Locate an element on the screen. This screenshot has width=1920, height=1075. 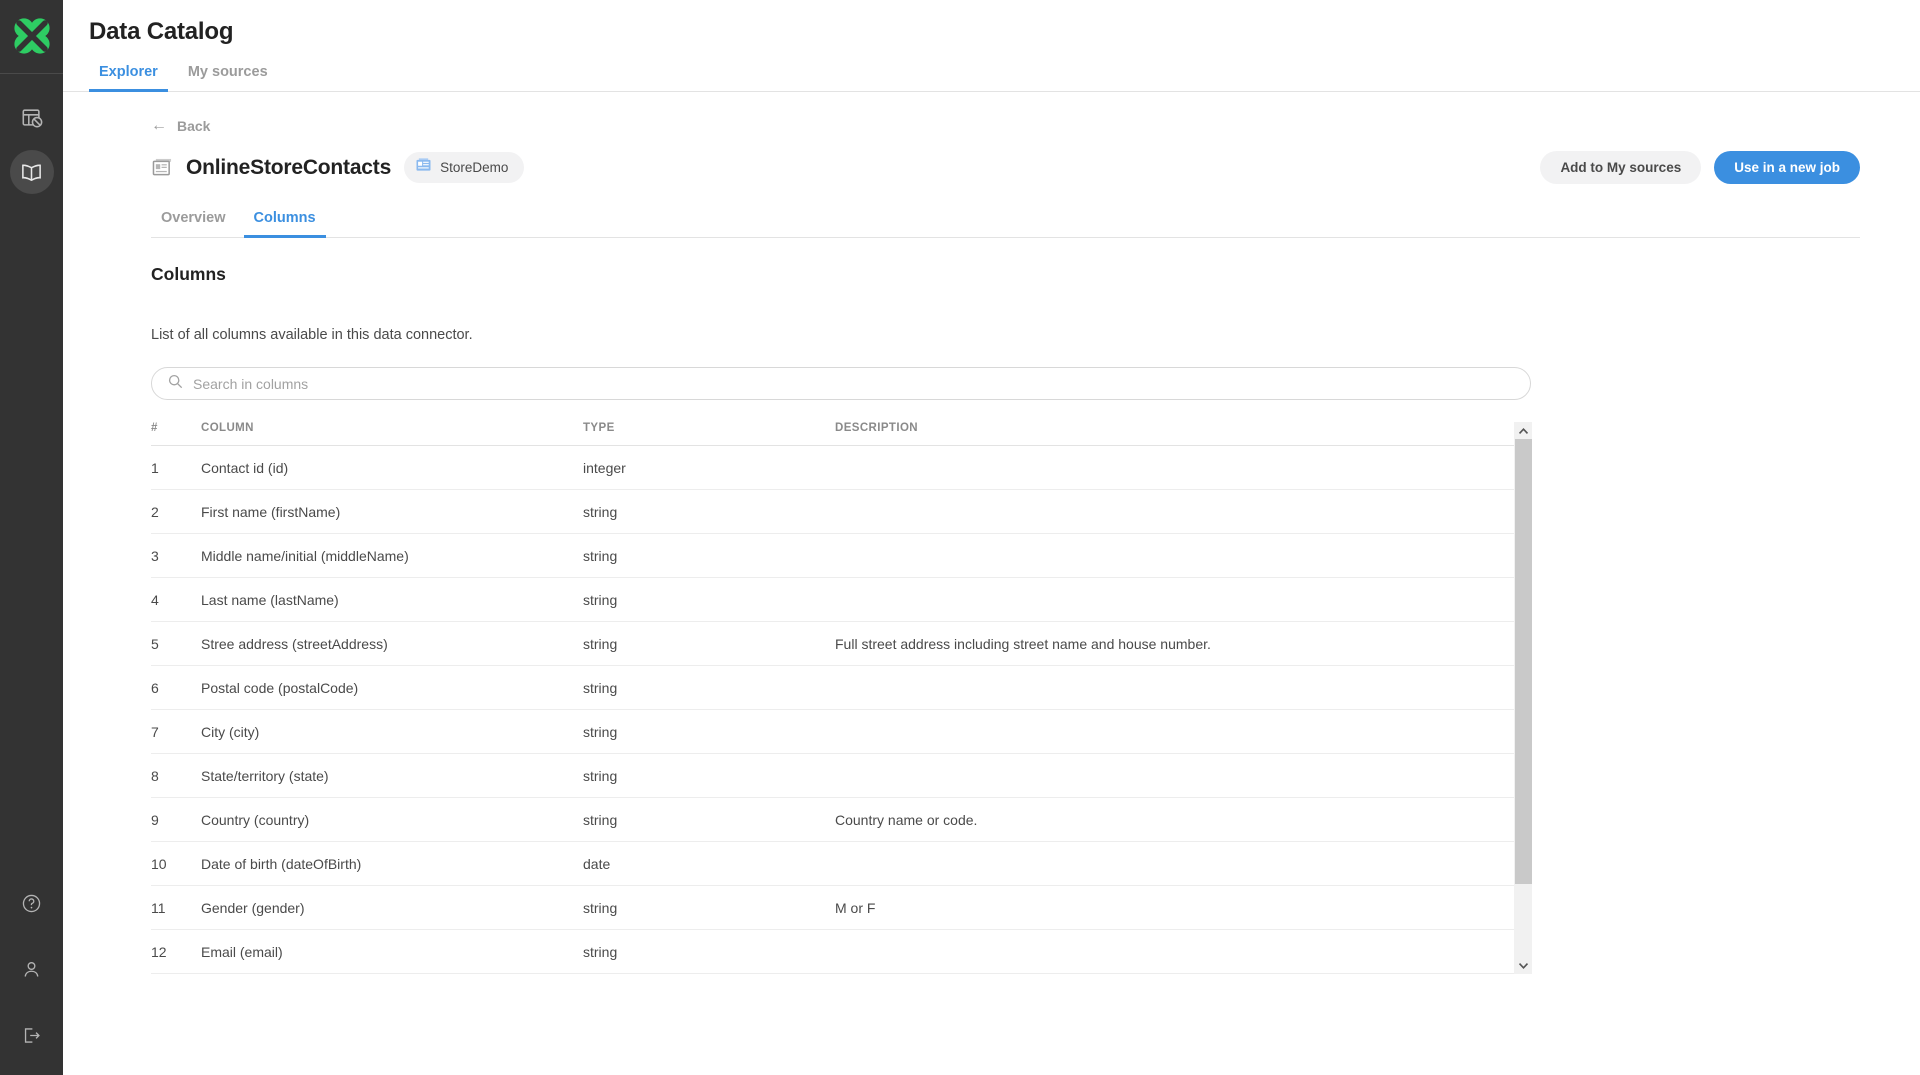
arrow-left-icon: ← is located at coordinates (159, 125).